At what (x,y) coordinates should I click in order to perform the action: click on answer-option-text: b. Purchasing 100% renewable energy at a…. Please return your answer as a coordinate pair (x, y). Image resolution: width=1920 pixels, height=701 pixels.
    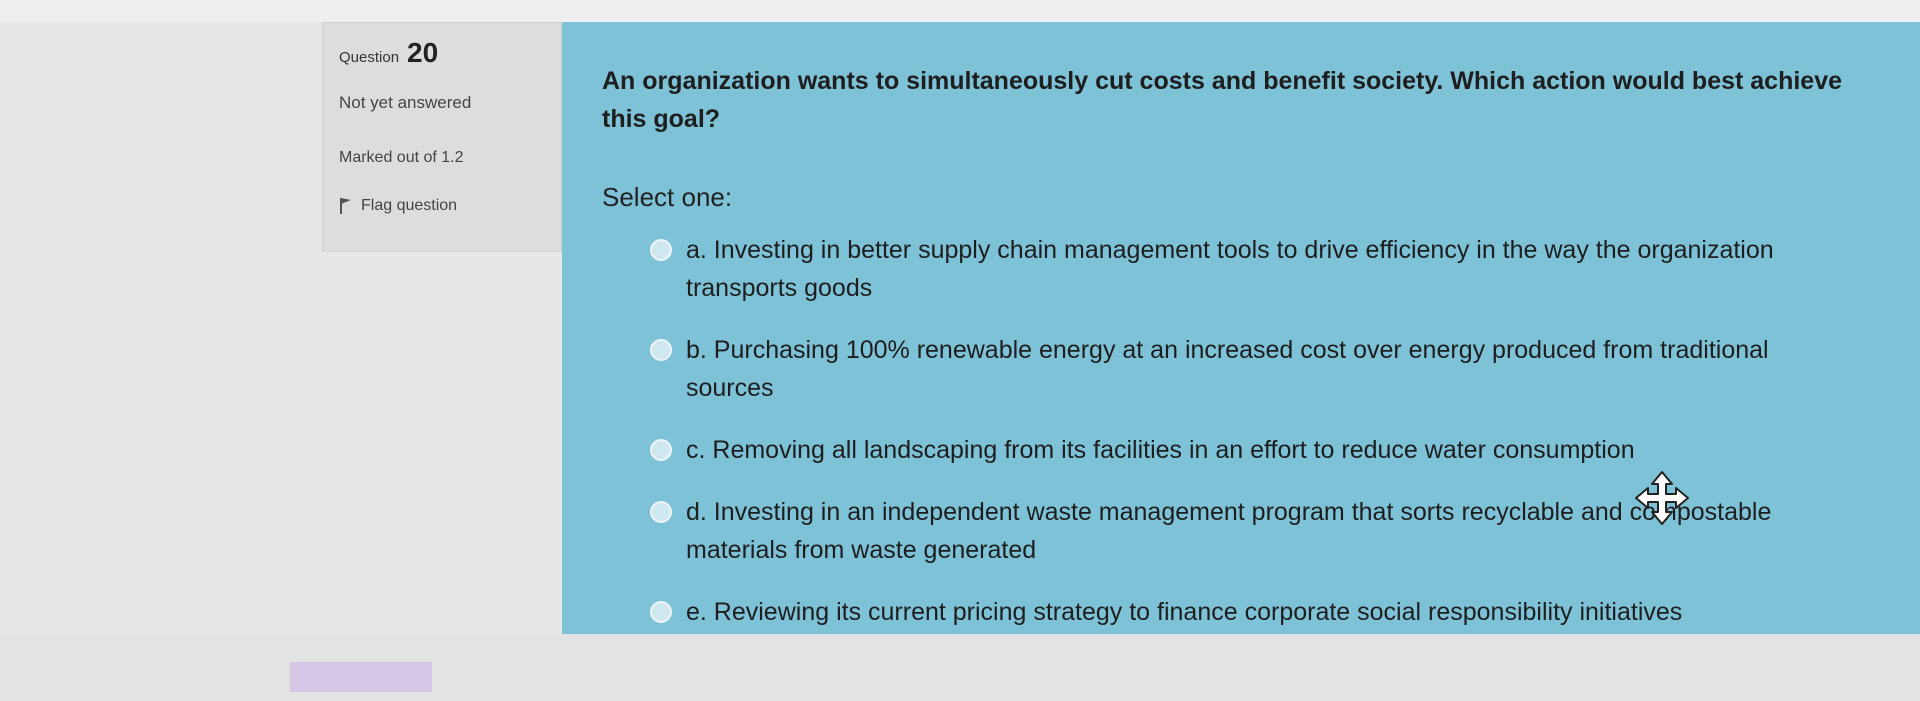
    Looking at the image, I should click on (1227, 369).